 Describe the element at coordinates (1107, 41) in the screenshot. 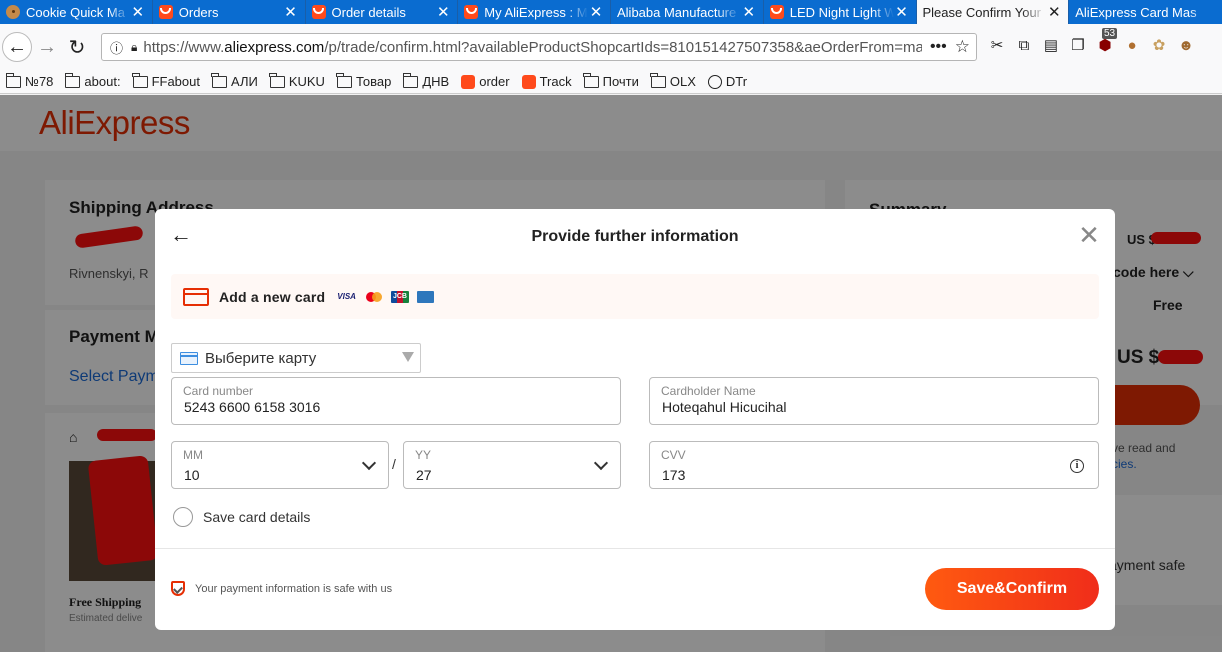

I see `ublock-icon: ⬢ 53` at that location.